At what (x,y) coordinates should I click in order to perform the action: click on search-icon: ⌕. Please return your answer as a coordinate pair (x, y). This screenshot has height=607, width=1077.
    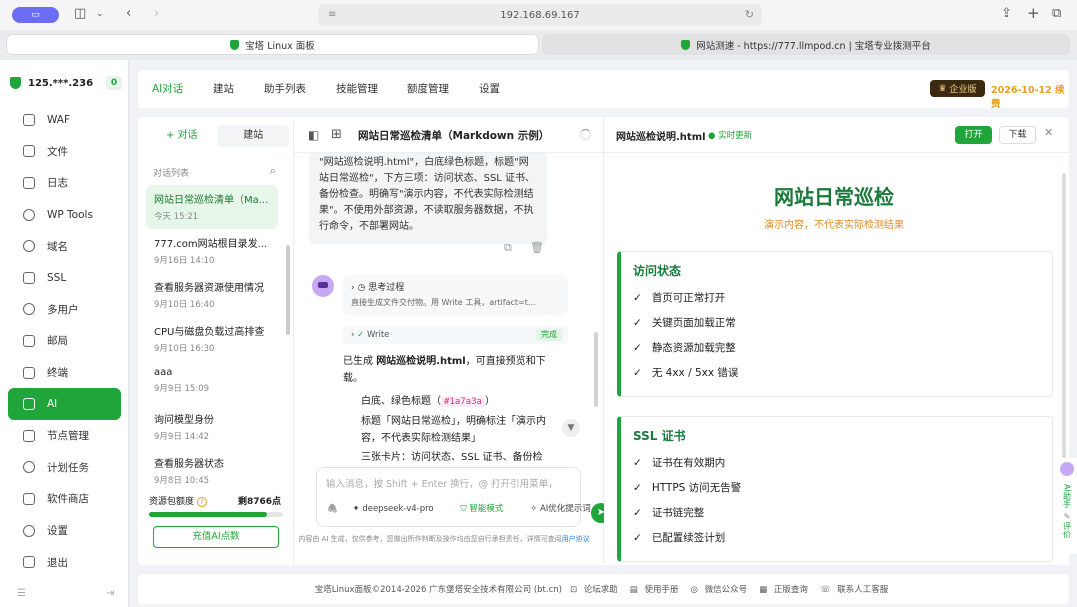
    Looking at the image, I should click on (273, 171).